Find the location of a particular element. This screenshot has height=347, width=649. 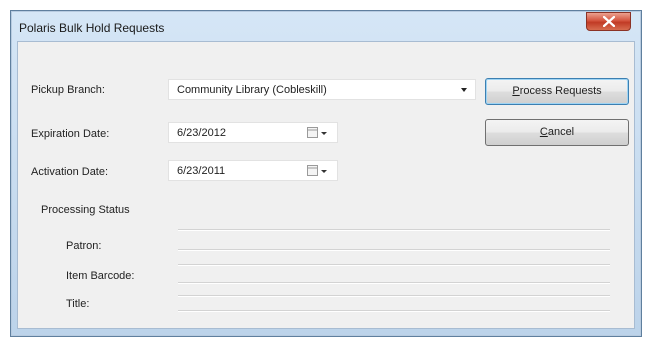

title-label: Title: is located at coordinates (78, 304).